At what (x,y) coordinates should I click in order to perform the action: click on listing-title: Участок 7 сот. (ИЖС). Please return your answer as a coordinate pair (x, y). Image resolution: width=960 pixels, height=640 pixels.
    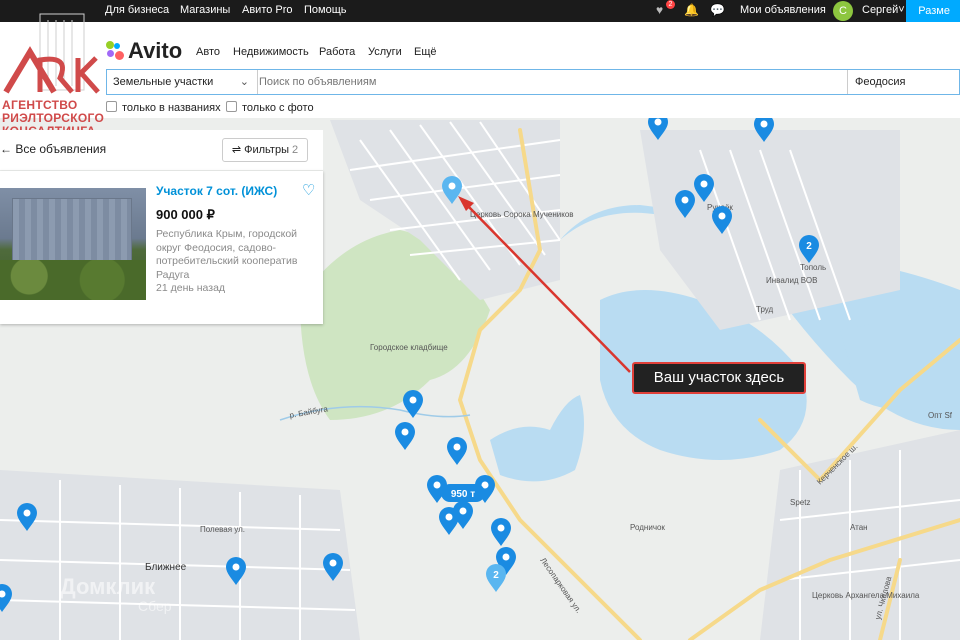
    Looking at the image, I should click on (216, 191).